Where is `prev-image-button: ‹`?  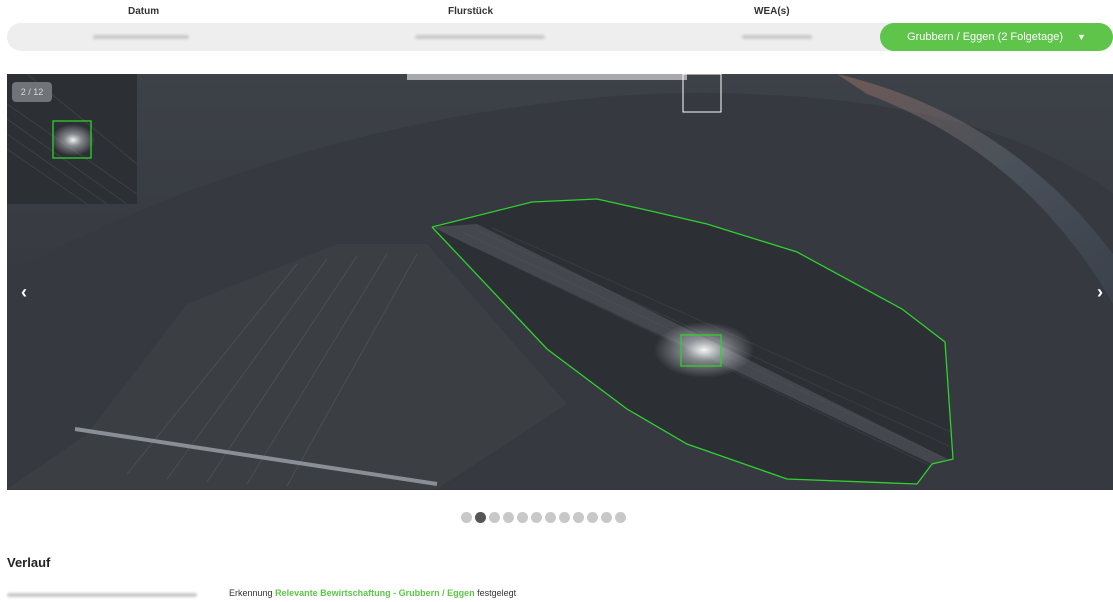
prev-image-button: ‹ is located at coordinates (24, 292).